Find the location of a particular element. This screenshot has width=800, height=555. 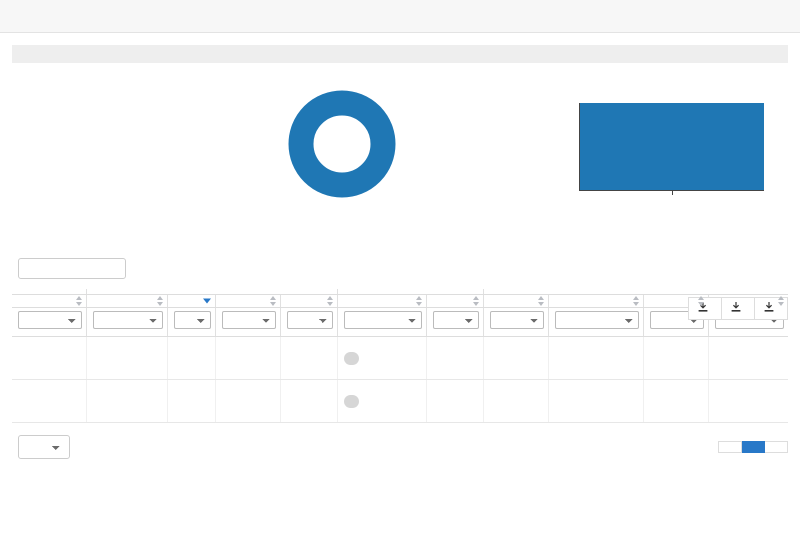

type-vs-activity-chart is located at coordinates (661, 160).